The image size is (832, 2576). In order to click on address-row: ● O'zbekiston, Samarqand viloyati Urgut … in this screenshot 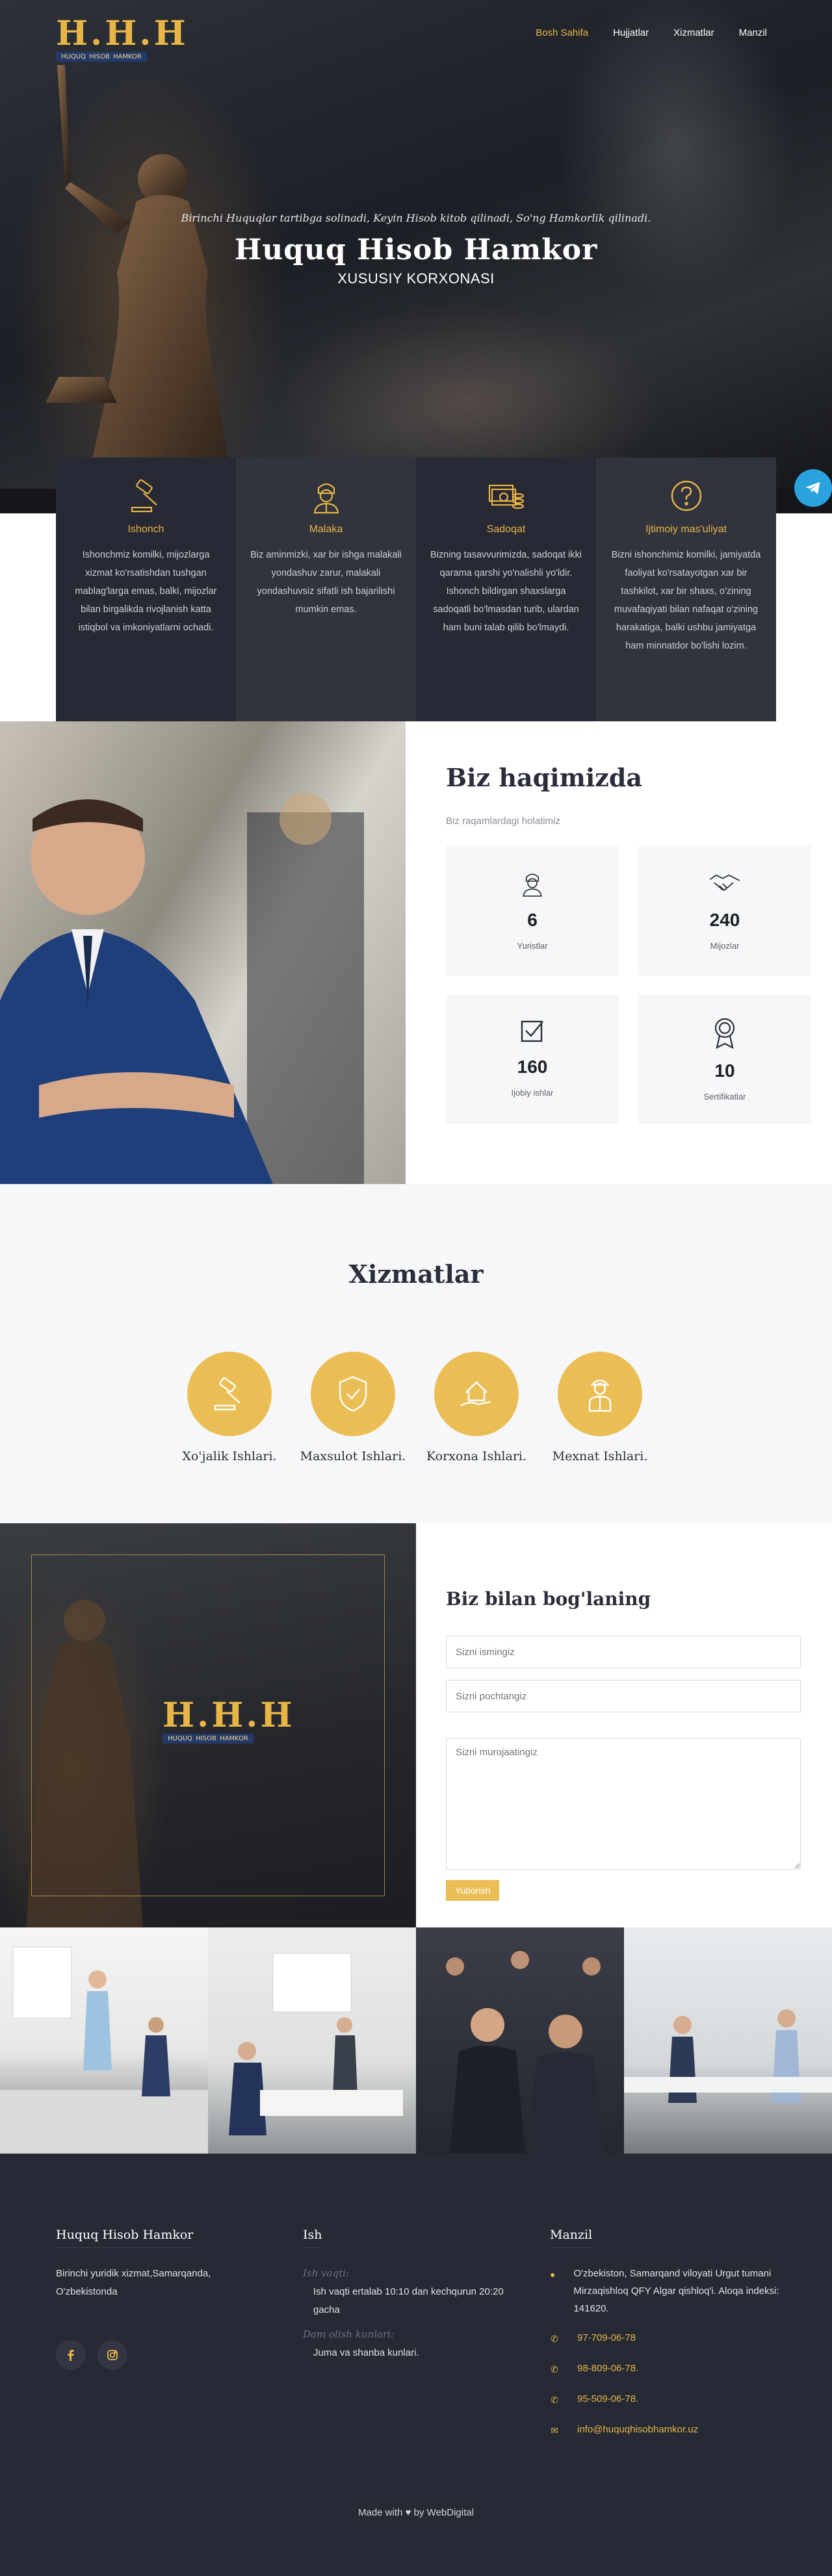, I will do `click(667, 2291)`.